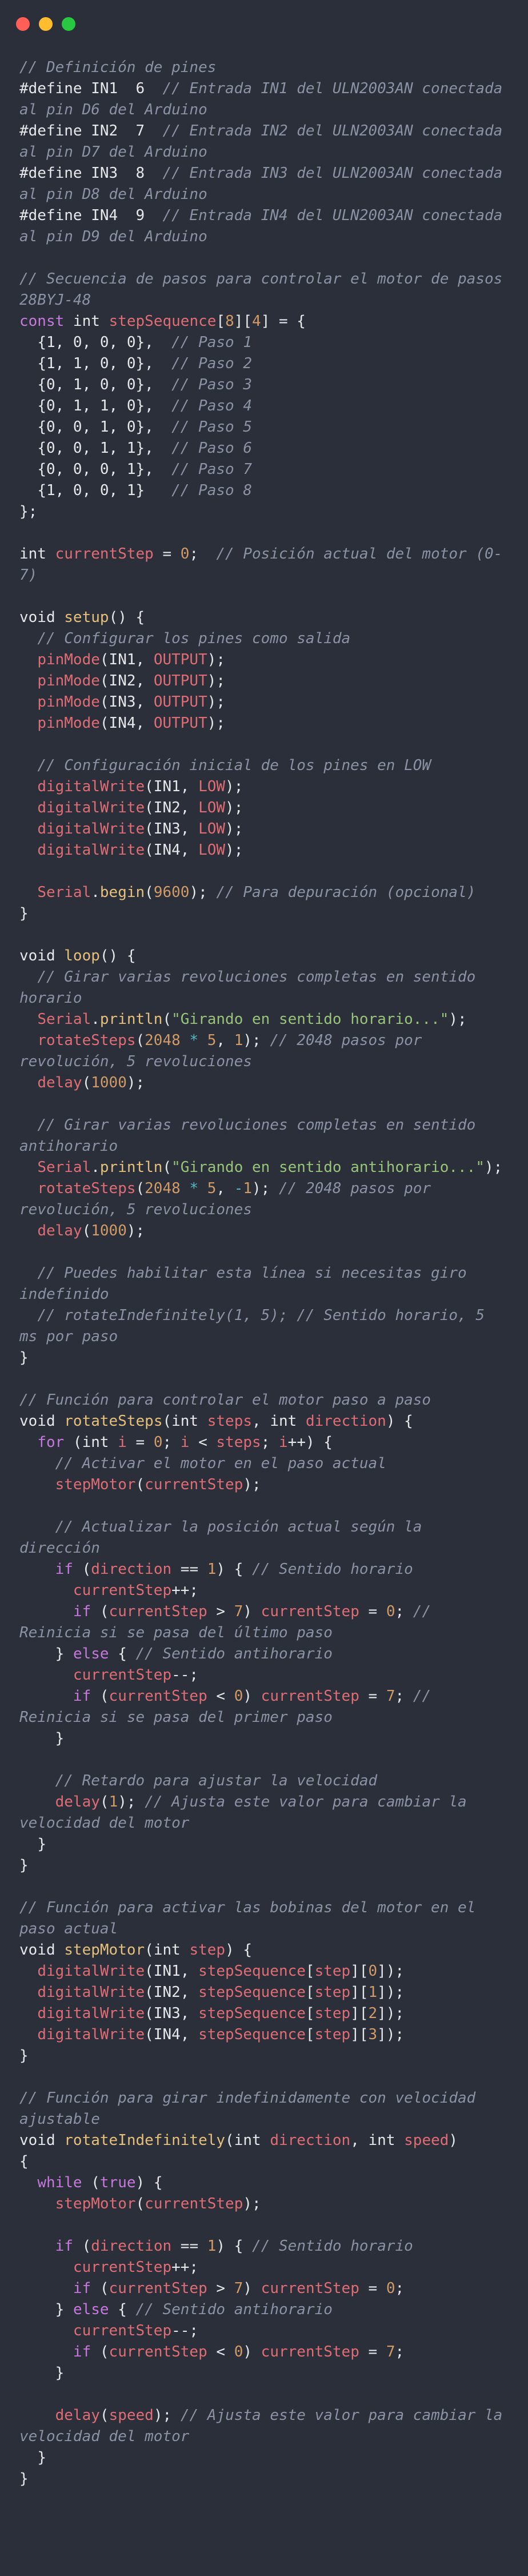 The width and height of the screenshot is (528, 2576). I want to click on code-token: ][, so click(243, 321).